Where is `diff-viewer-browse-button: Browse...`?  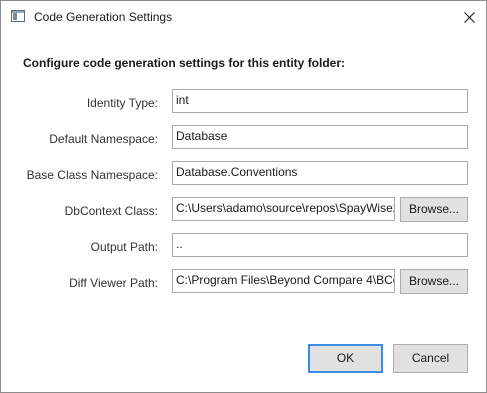
diff-viewer-browse-button: Browse... is located at coordinates (434, 281).